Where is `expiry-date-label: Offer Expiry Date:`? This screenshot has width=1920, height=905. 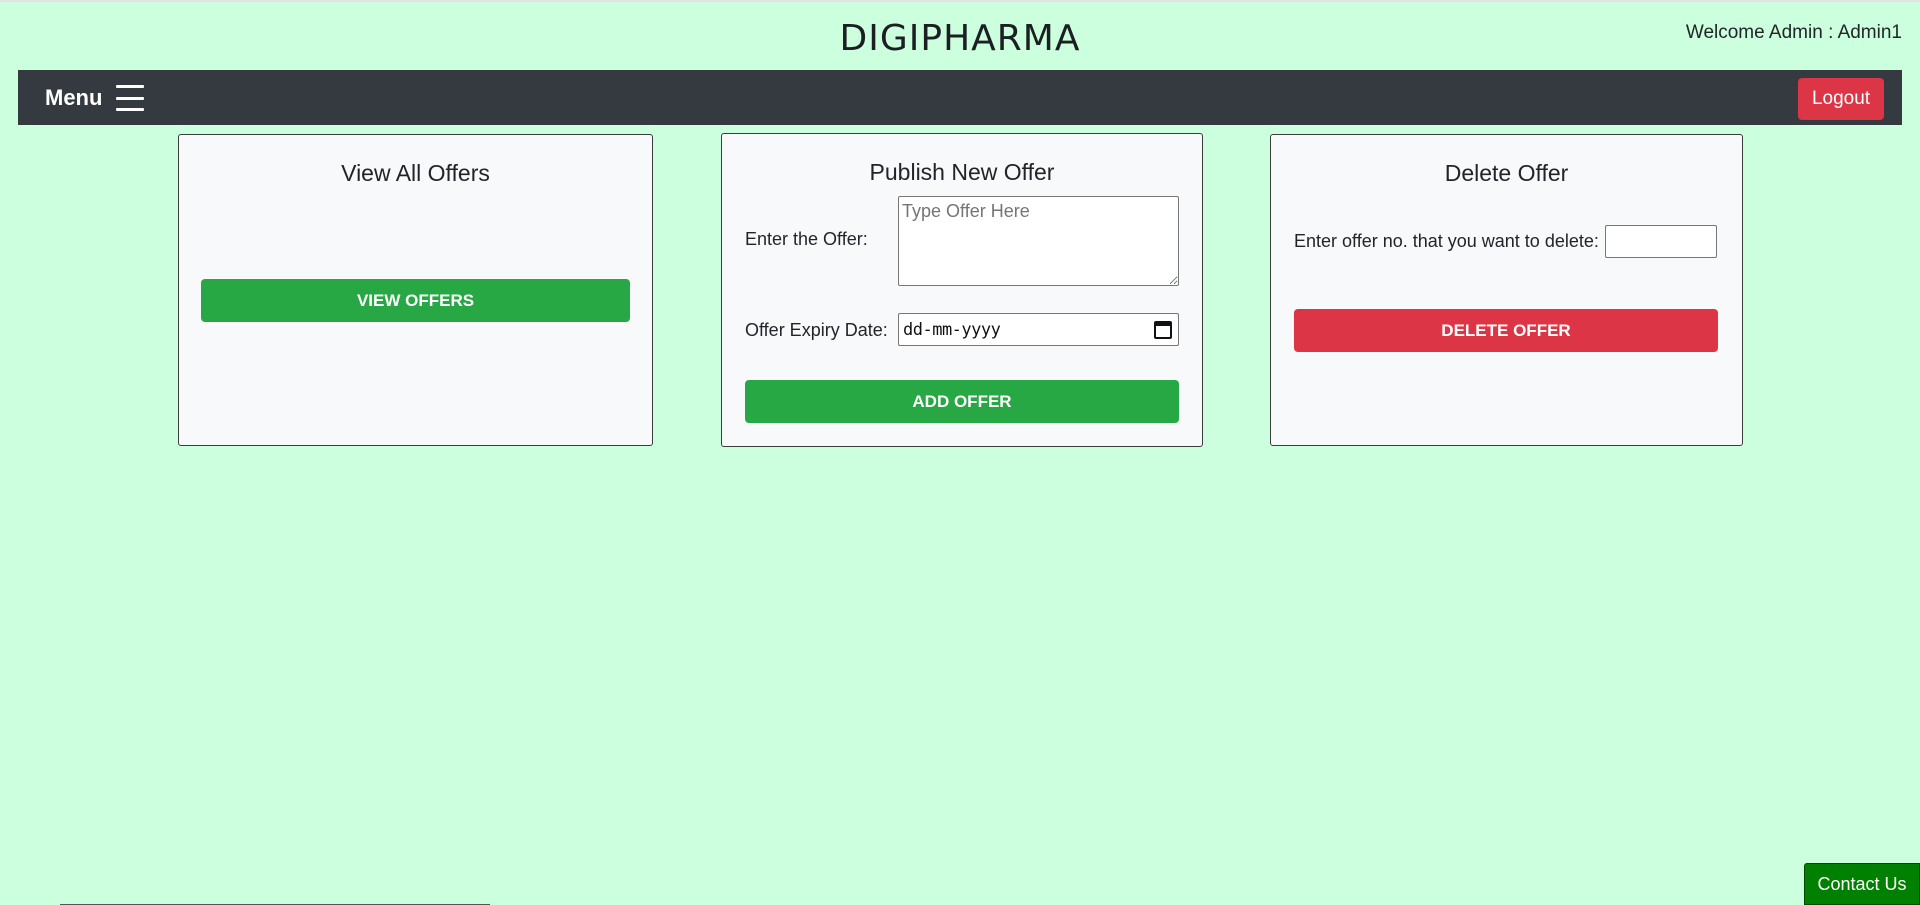
expiry-date-label: Offer Expiry Date: is located at coordinates (816, 330).